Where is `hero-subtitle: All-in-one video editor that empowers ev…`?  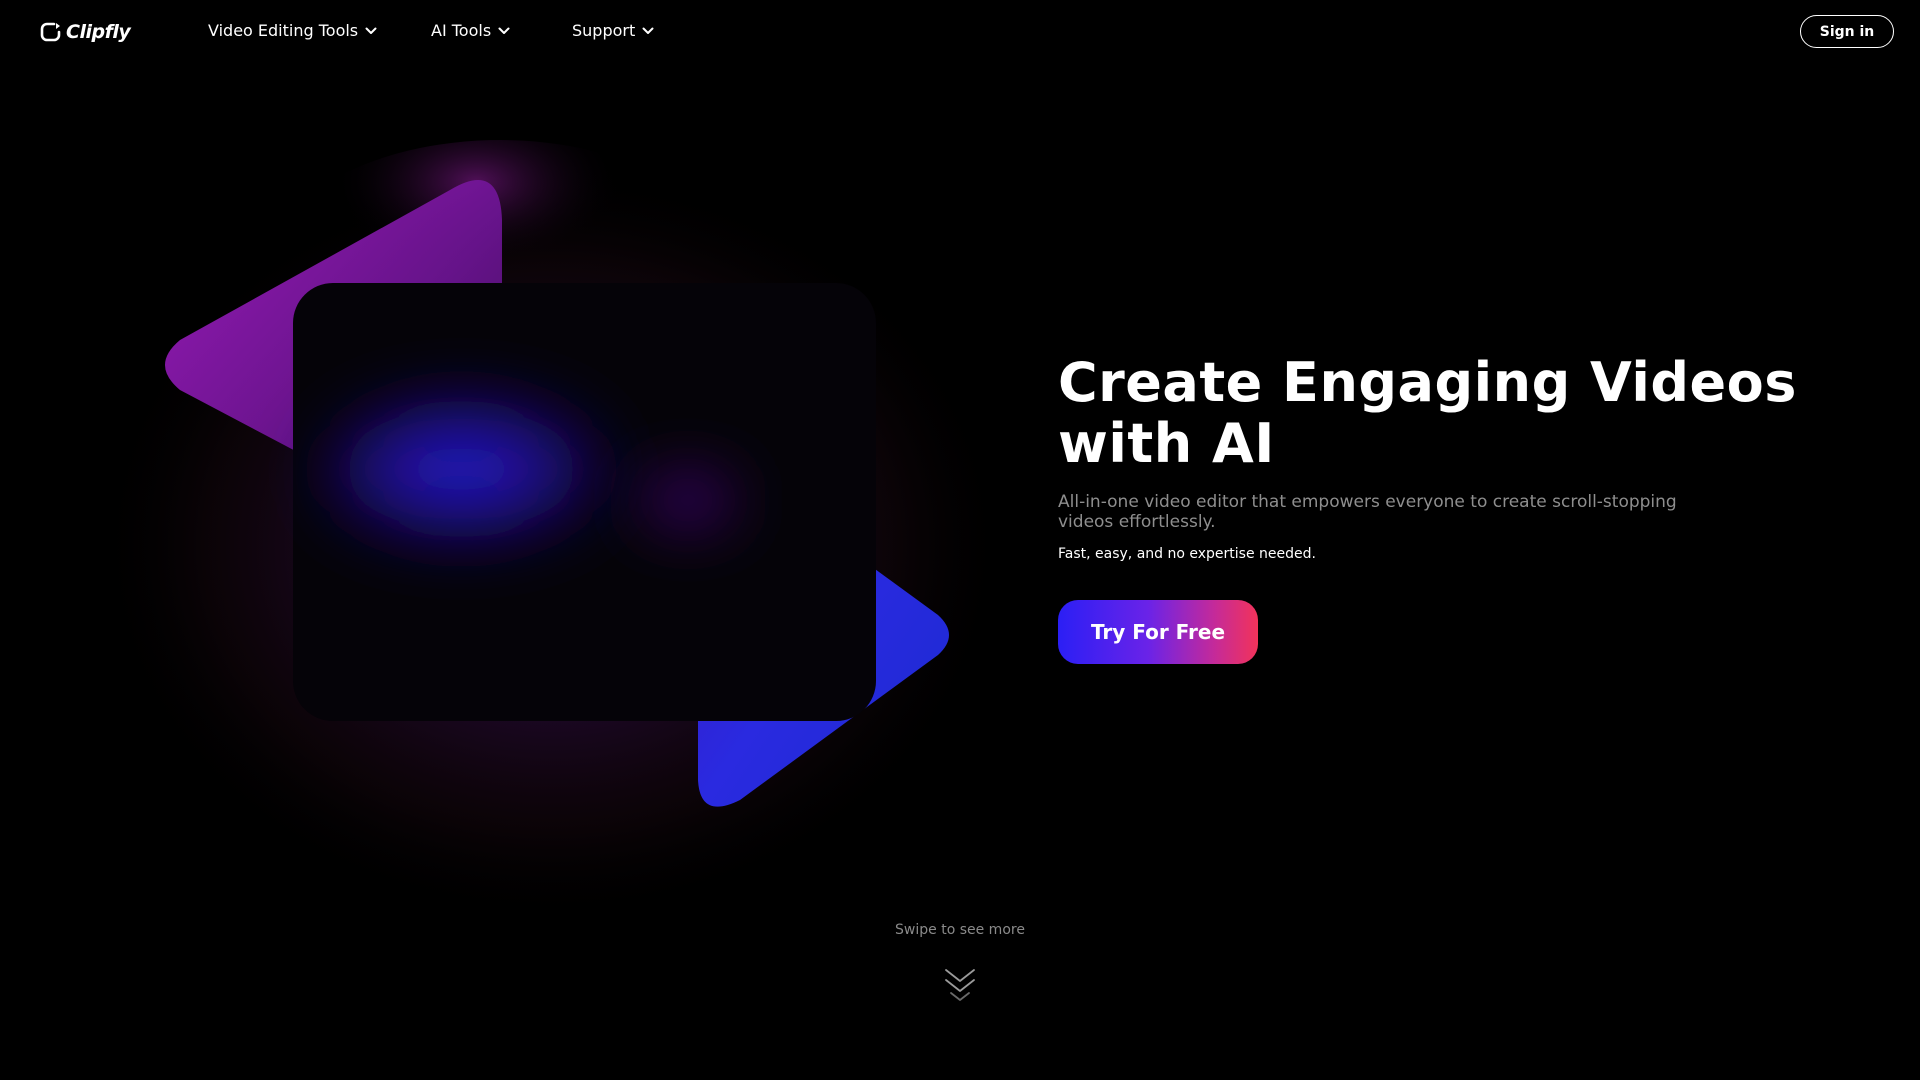
hero-subtitle: All-in-one video editor that empowers ev… is located at coordinates (1367, 512).